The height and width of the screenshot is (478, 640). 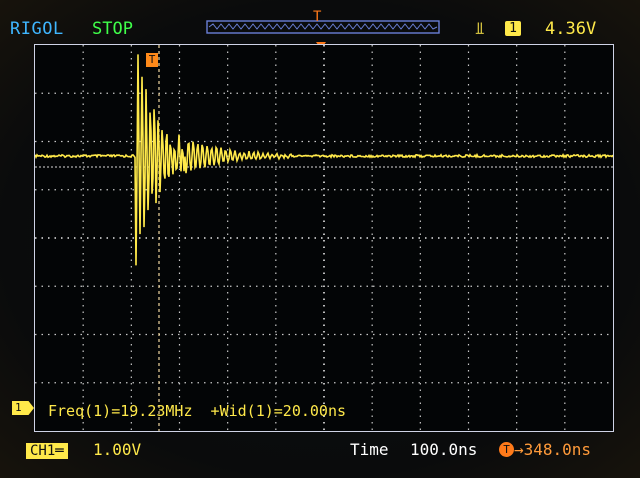 I want to click on trigger-level-readout: 4.36V, so click(x=571, y=29).